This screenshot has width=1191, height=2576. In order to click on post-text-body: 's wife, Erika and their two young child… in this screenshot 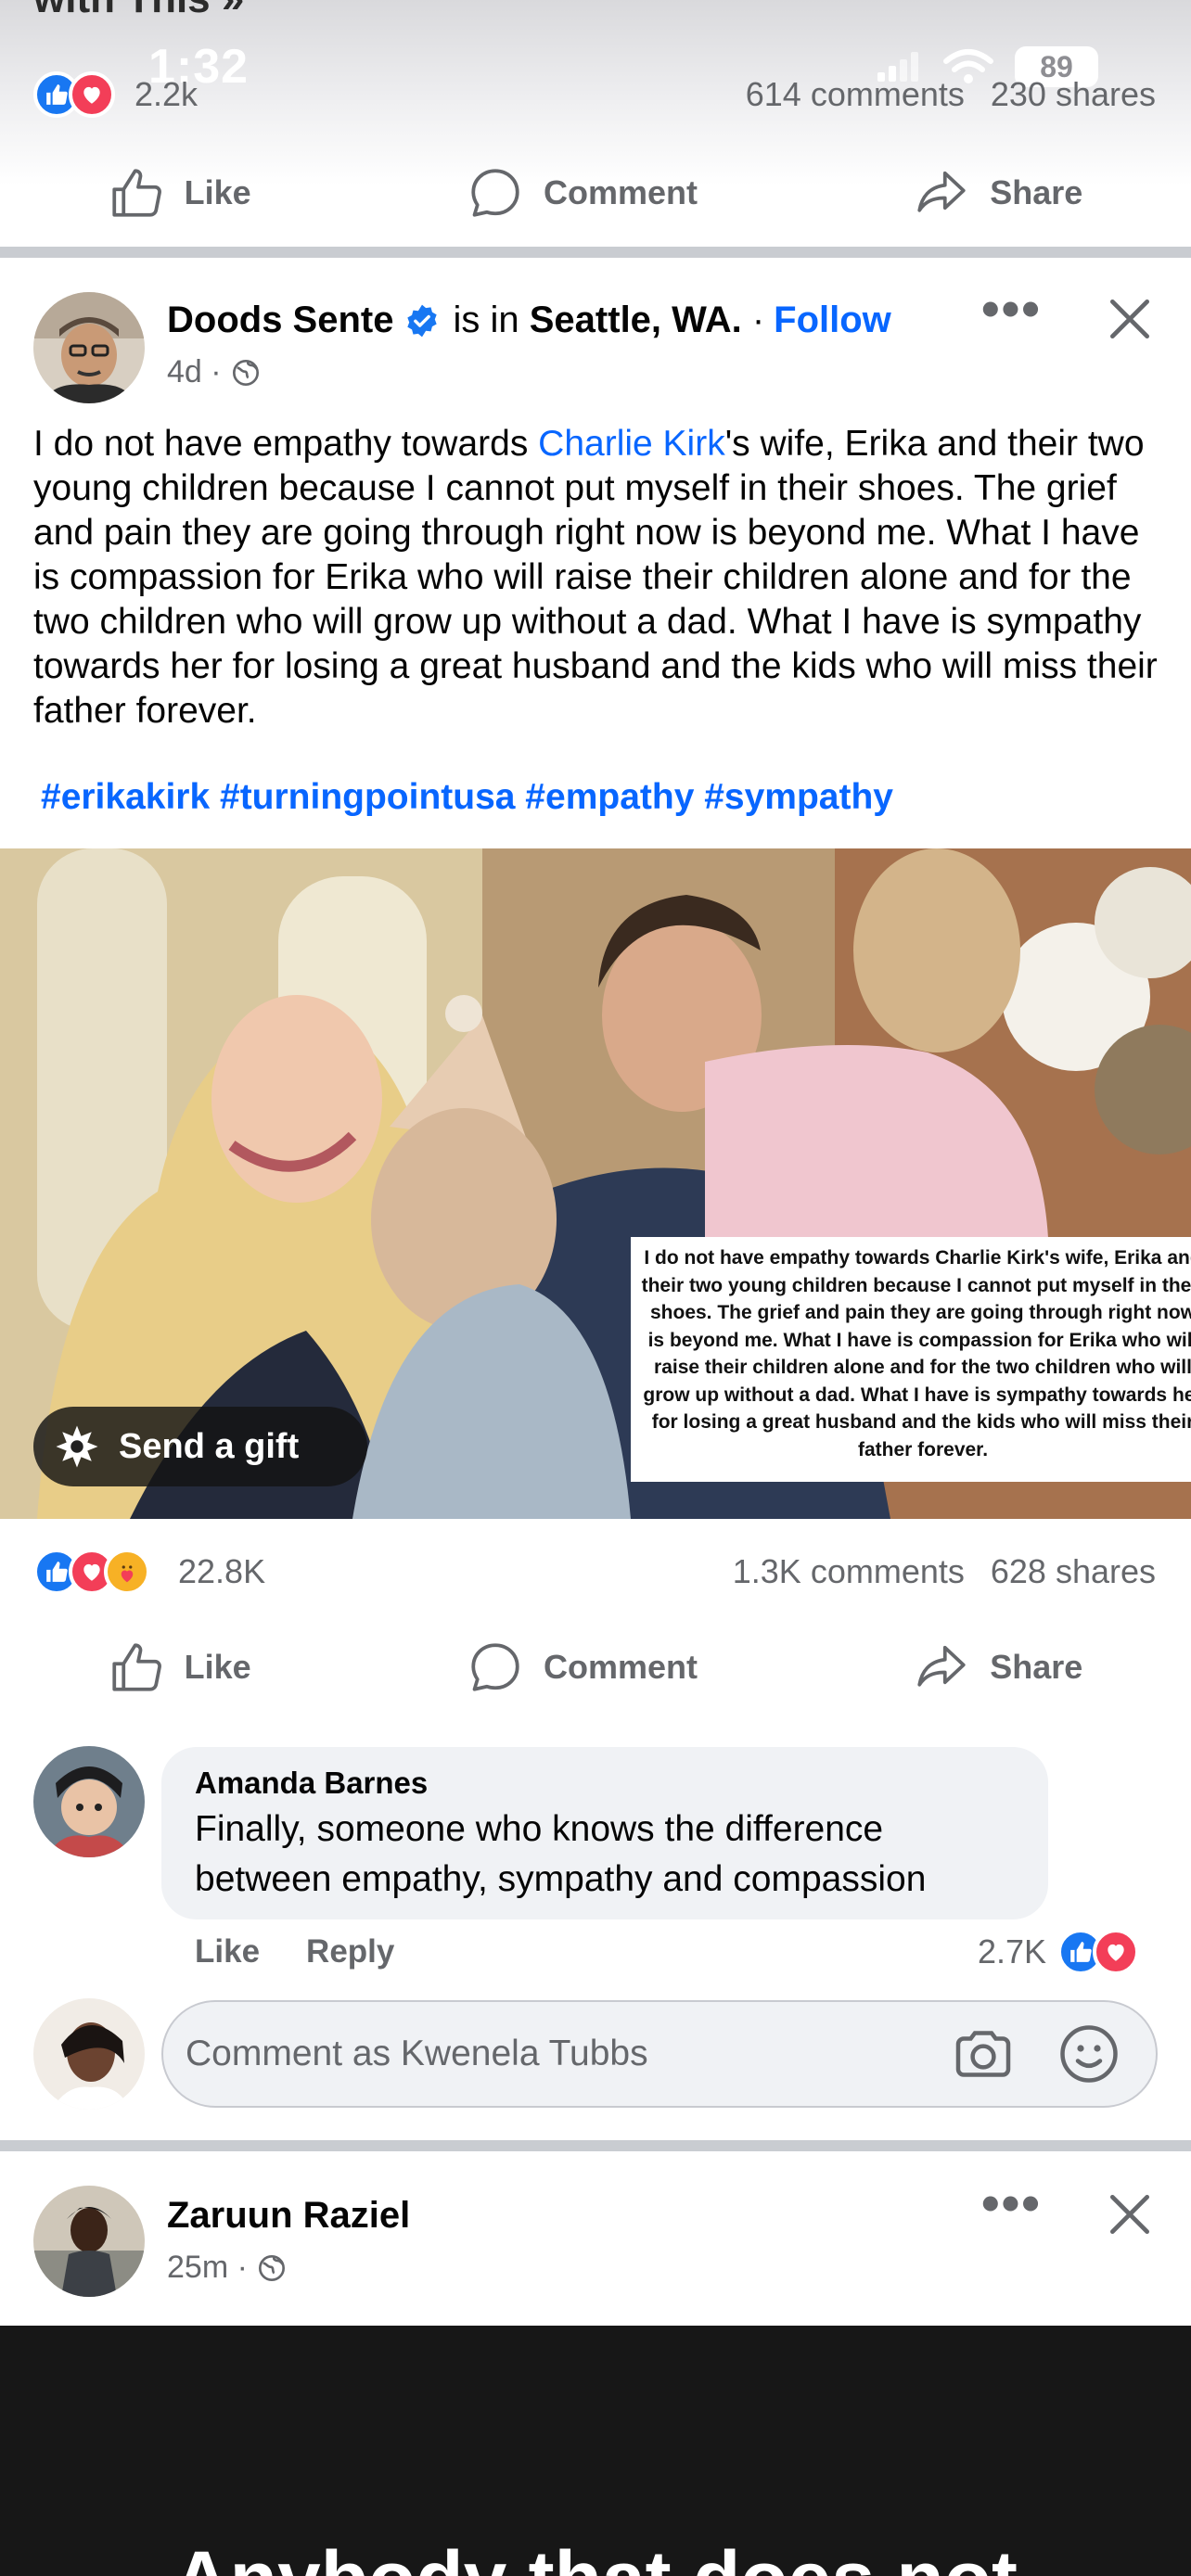, I will do `click(595, 578)`.